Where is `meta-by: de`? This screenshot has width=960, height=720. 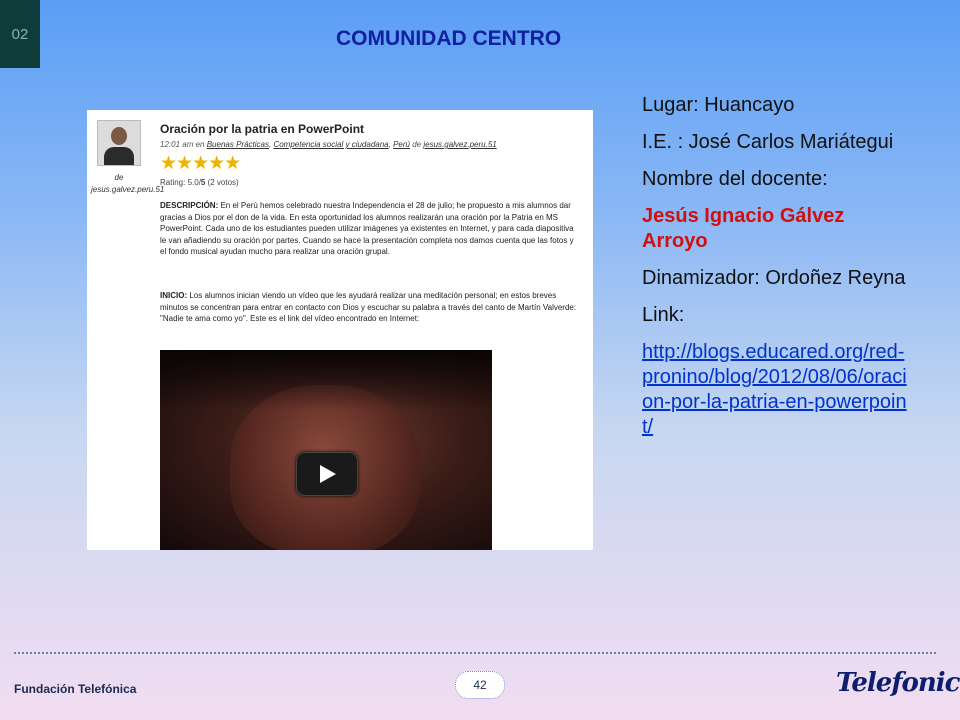
meta-by: de is located at coordinates (417, 144).